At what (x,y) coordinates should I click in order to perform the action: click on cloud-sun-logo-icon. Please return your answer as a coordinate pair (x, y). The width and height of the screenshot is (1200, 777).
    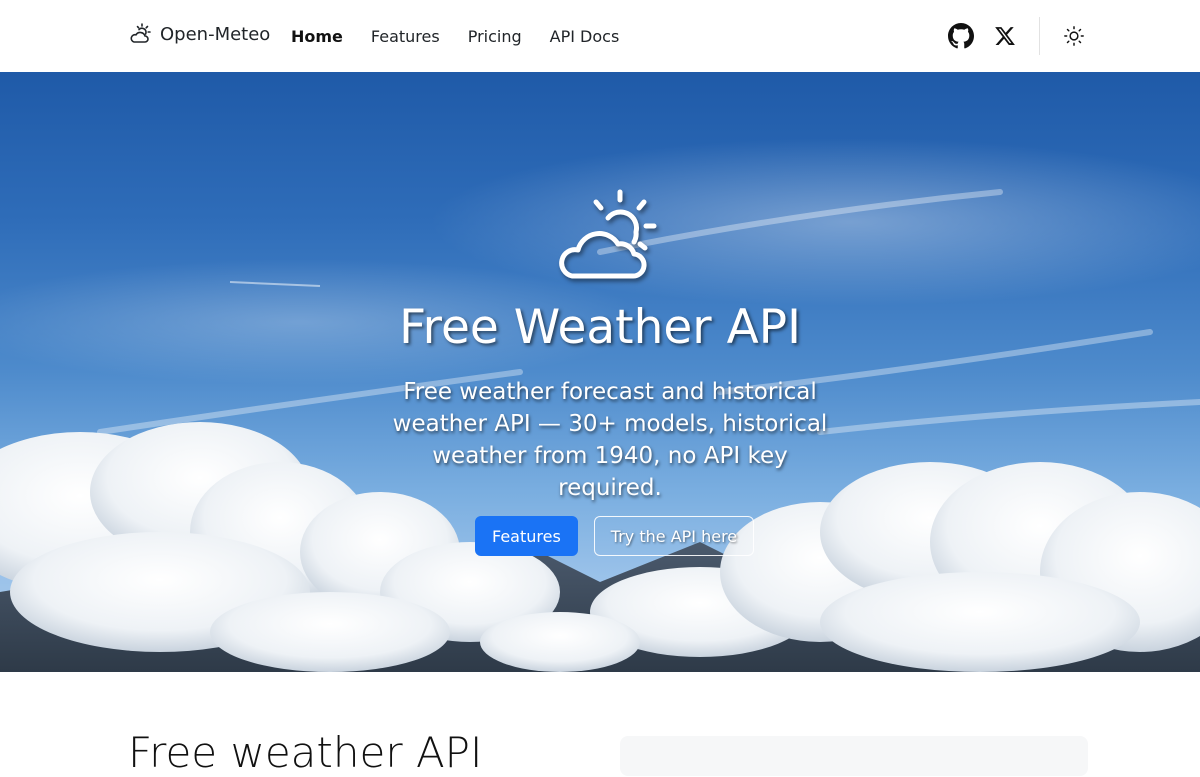
    Looking at the image, I should click on (140, 34).